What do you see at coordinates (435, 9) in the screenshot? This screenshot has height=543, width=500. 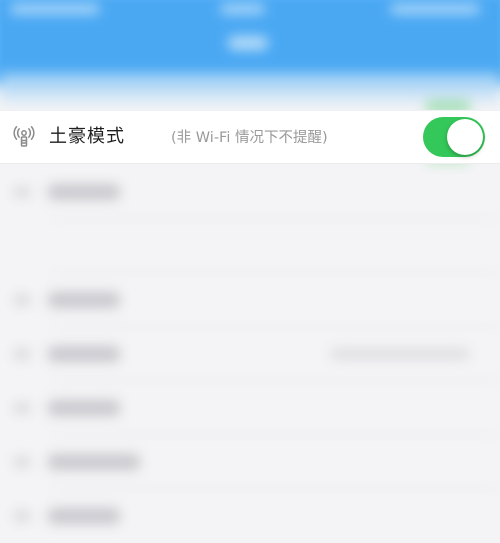 I see `status-bar-right` at bounding box center [435, 9].